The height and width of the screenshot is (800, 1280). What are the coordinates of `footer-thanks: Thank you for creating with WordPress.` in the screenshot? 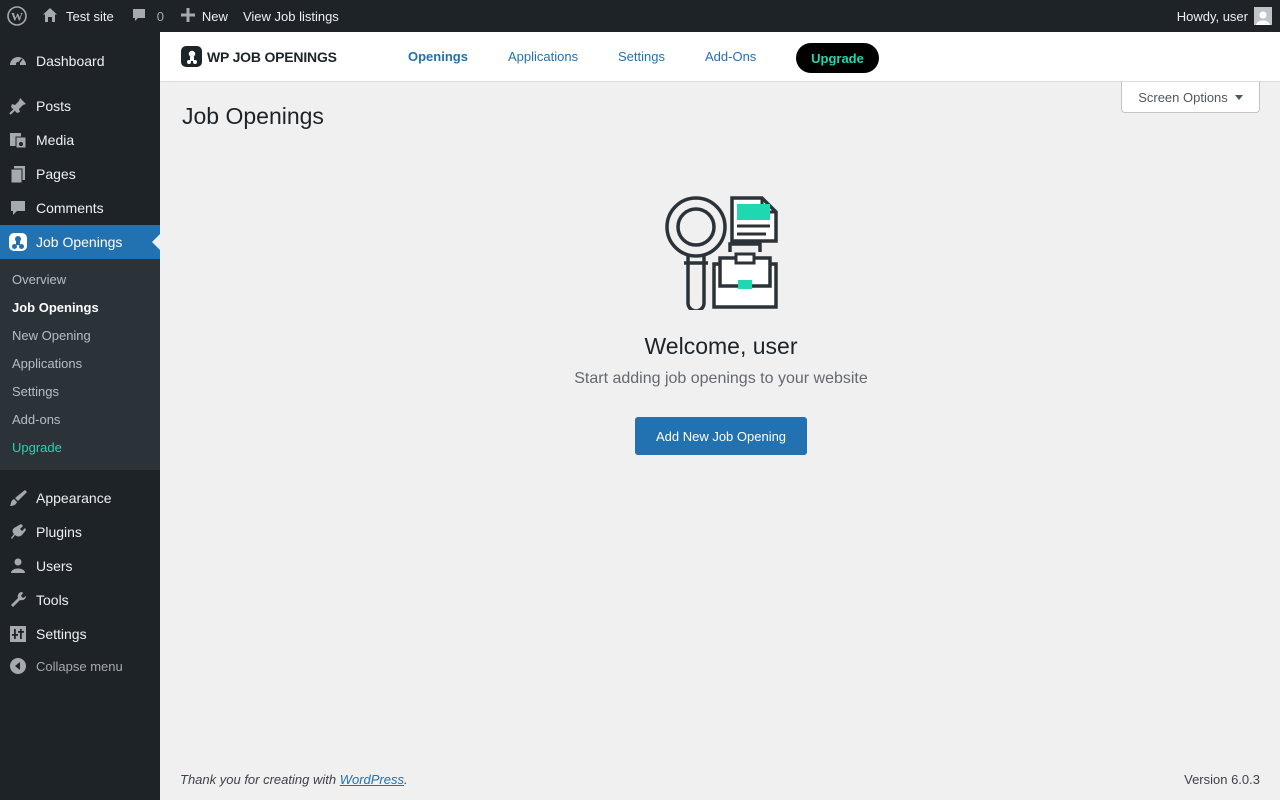 It's located at (294, 779).